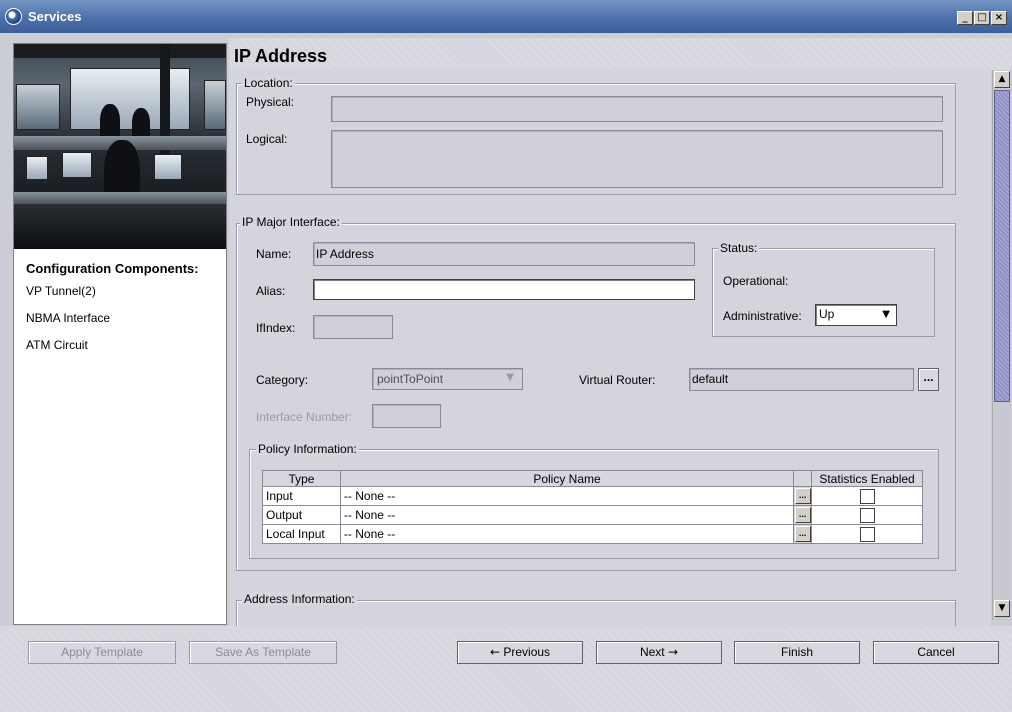 This screenshot has width=1012, height=712. I want to click on operational-label: Operational:, so click(756, 281).